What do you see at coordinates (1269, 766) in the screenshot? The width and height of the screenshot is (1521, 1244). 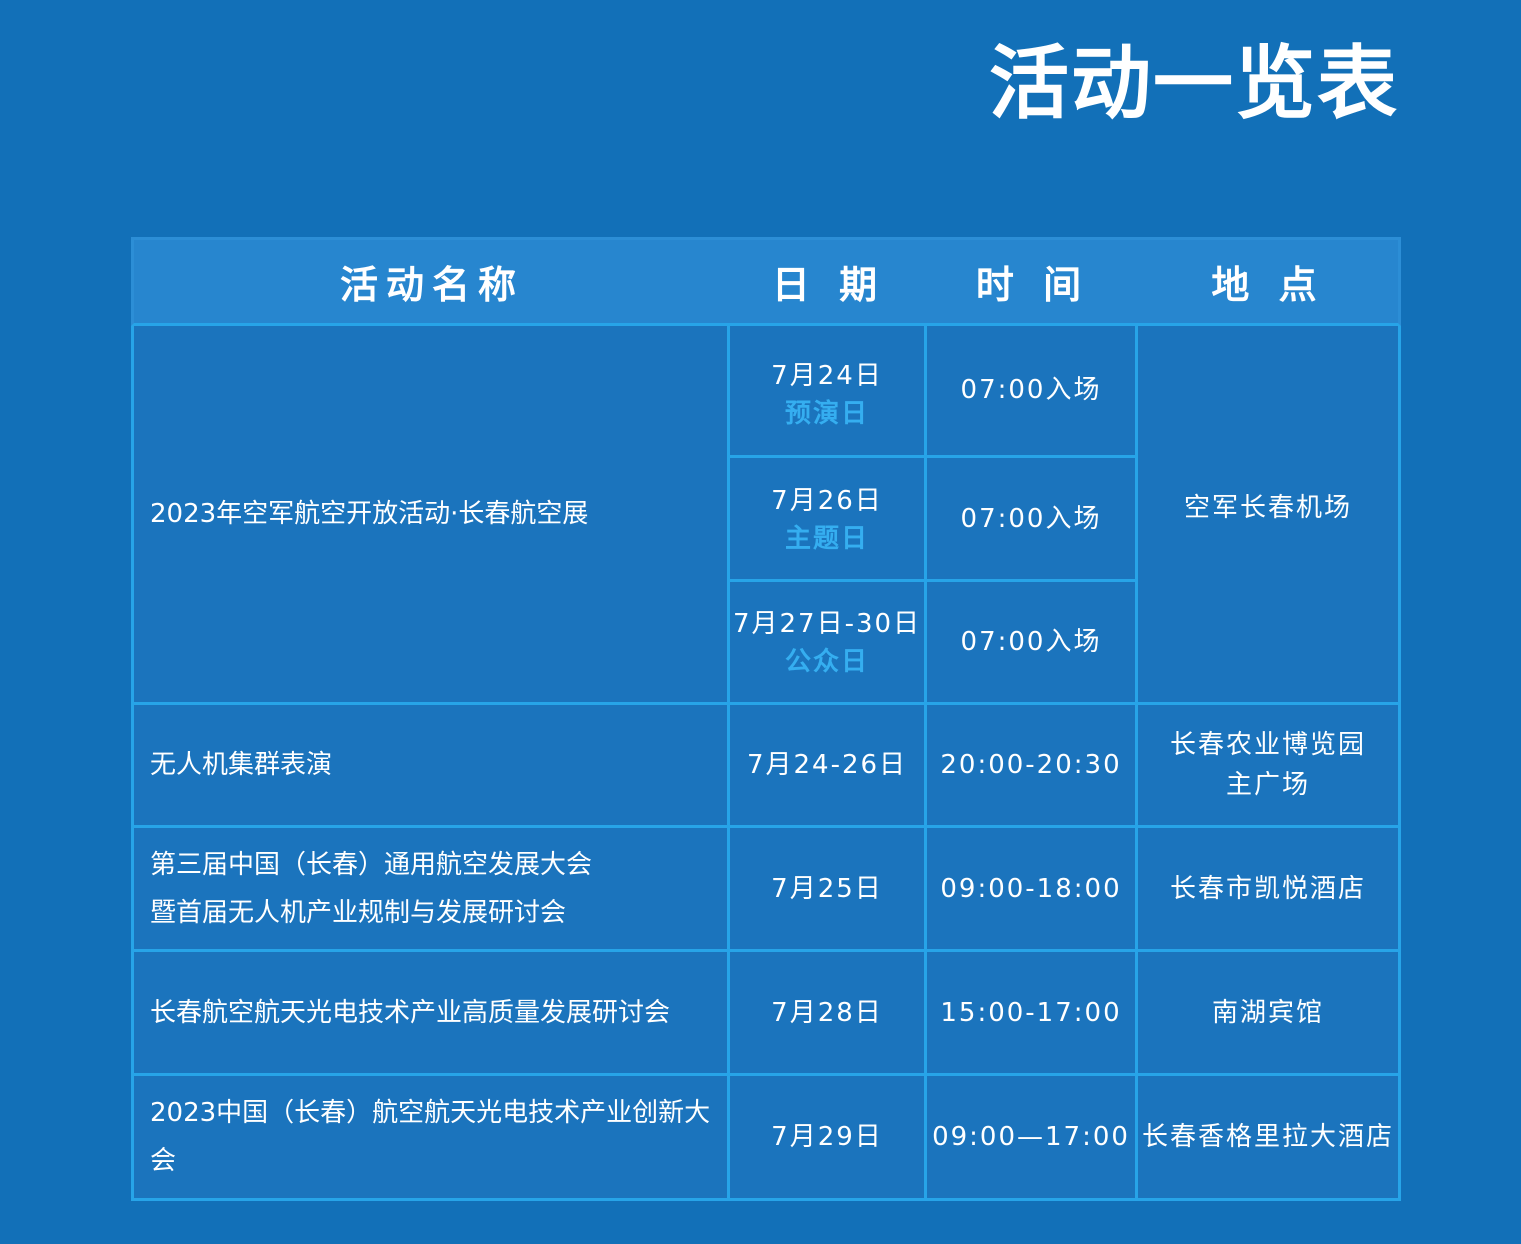 I see `activity-location-cell: 长春农业博览园 主广场` at bounding box center [1269, 766].